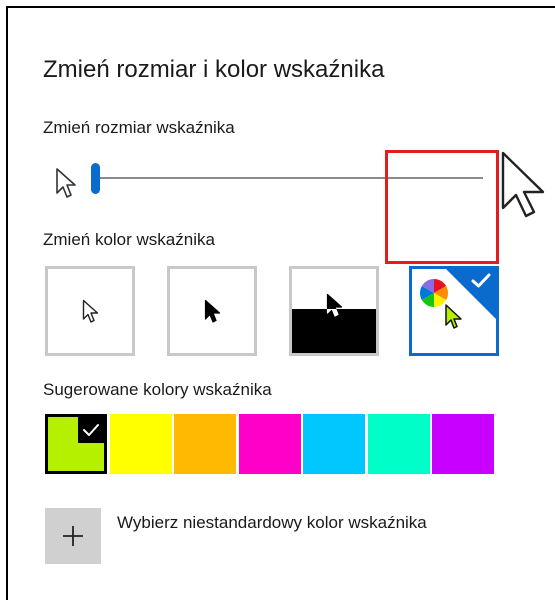  I want to click on pointer-color-inverted-option, so click(334, 311).